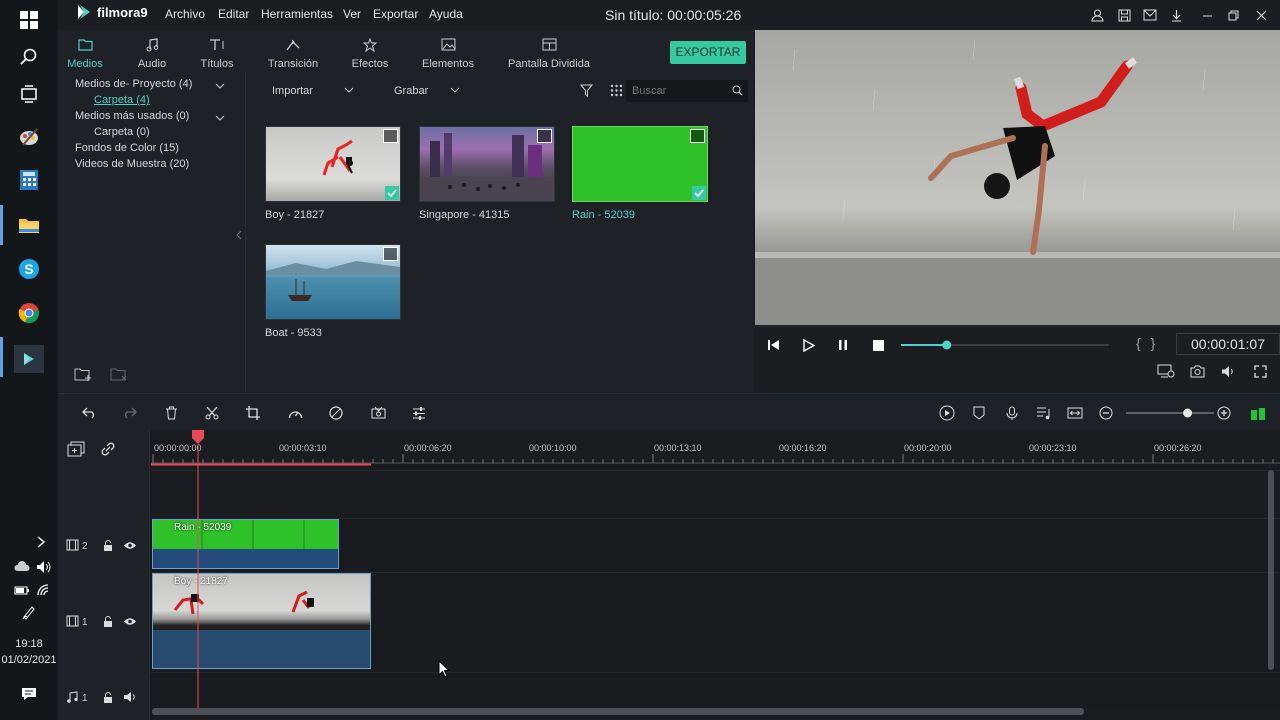 The height and width of the screenshot is (720, 1280). I want to click on link-icon, so click(108, 449).